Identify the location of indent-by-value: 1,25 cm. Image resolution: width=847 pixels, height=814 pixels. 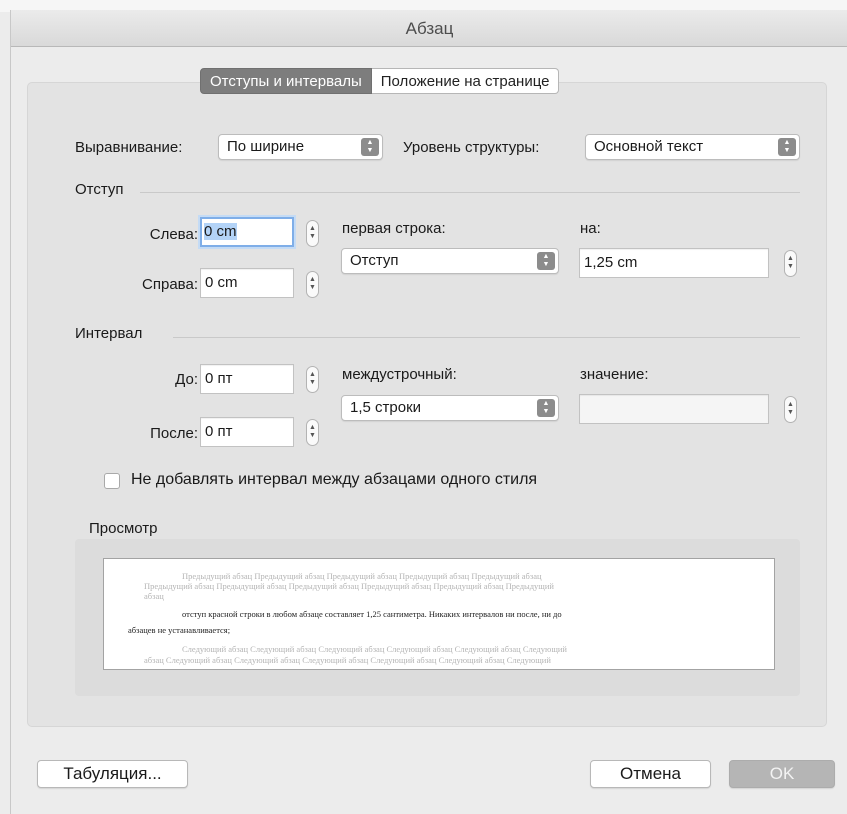
(611, 262).